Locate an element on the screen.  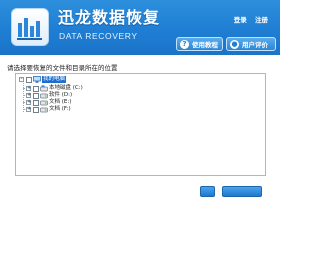
user-review-button: ● 用户评价 is located at coordinates (251, 44).